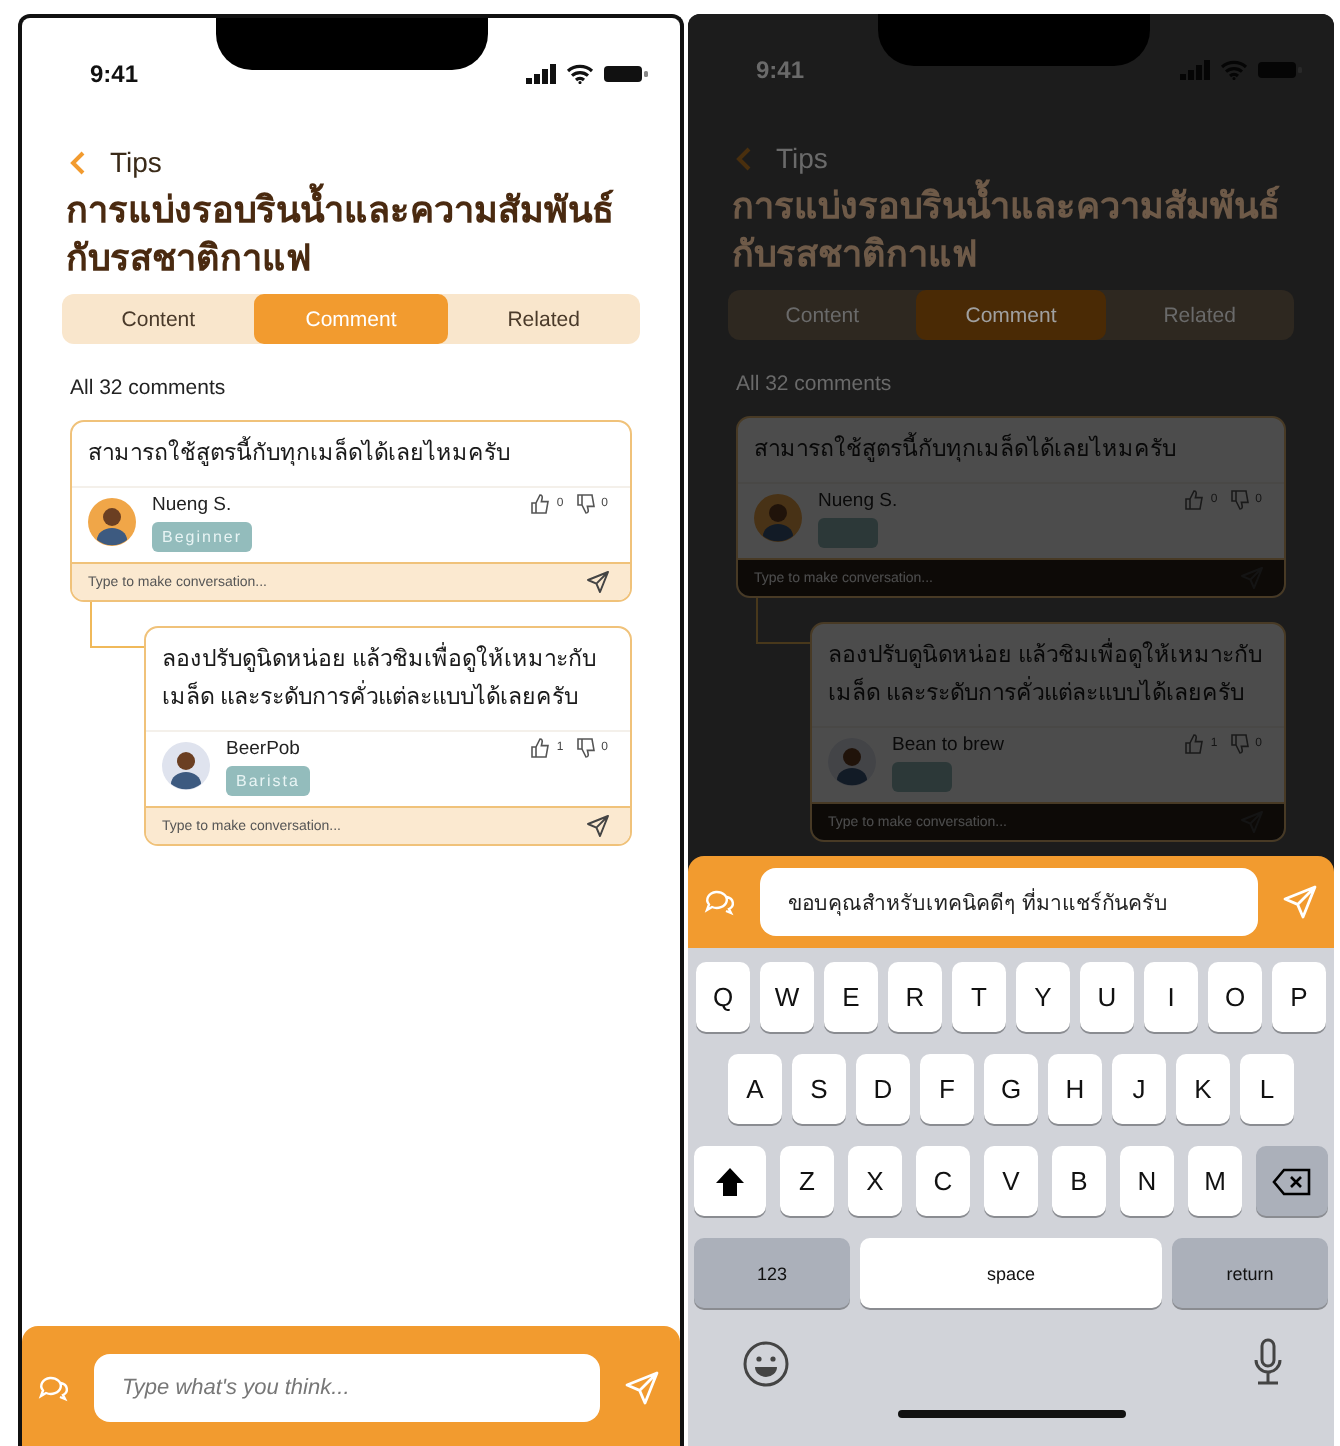 This screenshot has width=1340, height=1446. Describe the element at coordinates (1139, 1089) in the screenshot. I see `letter-key: J` at that location.